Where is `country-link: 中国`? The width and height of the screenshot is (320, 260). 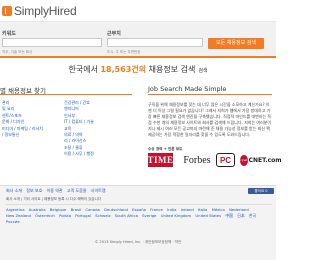
country-link: 中国 is located at coordinates (229, 215).